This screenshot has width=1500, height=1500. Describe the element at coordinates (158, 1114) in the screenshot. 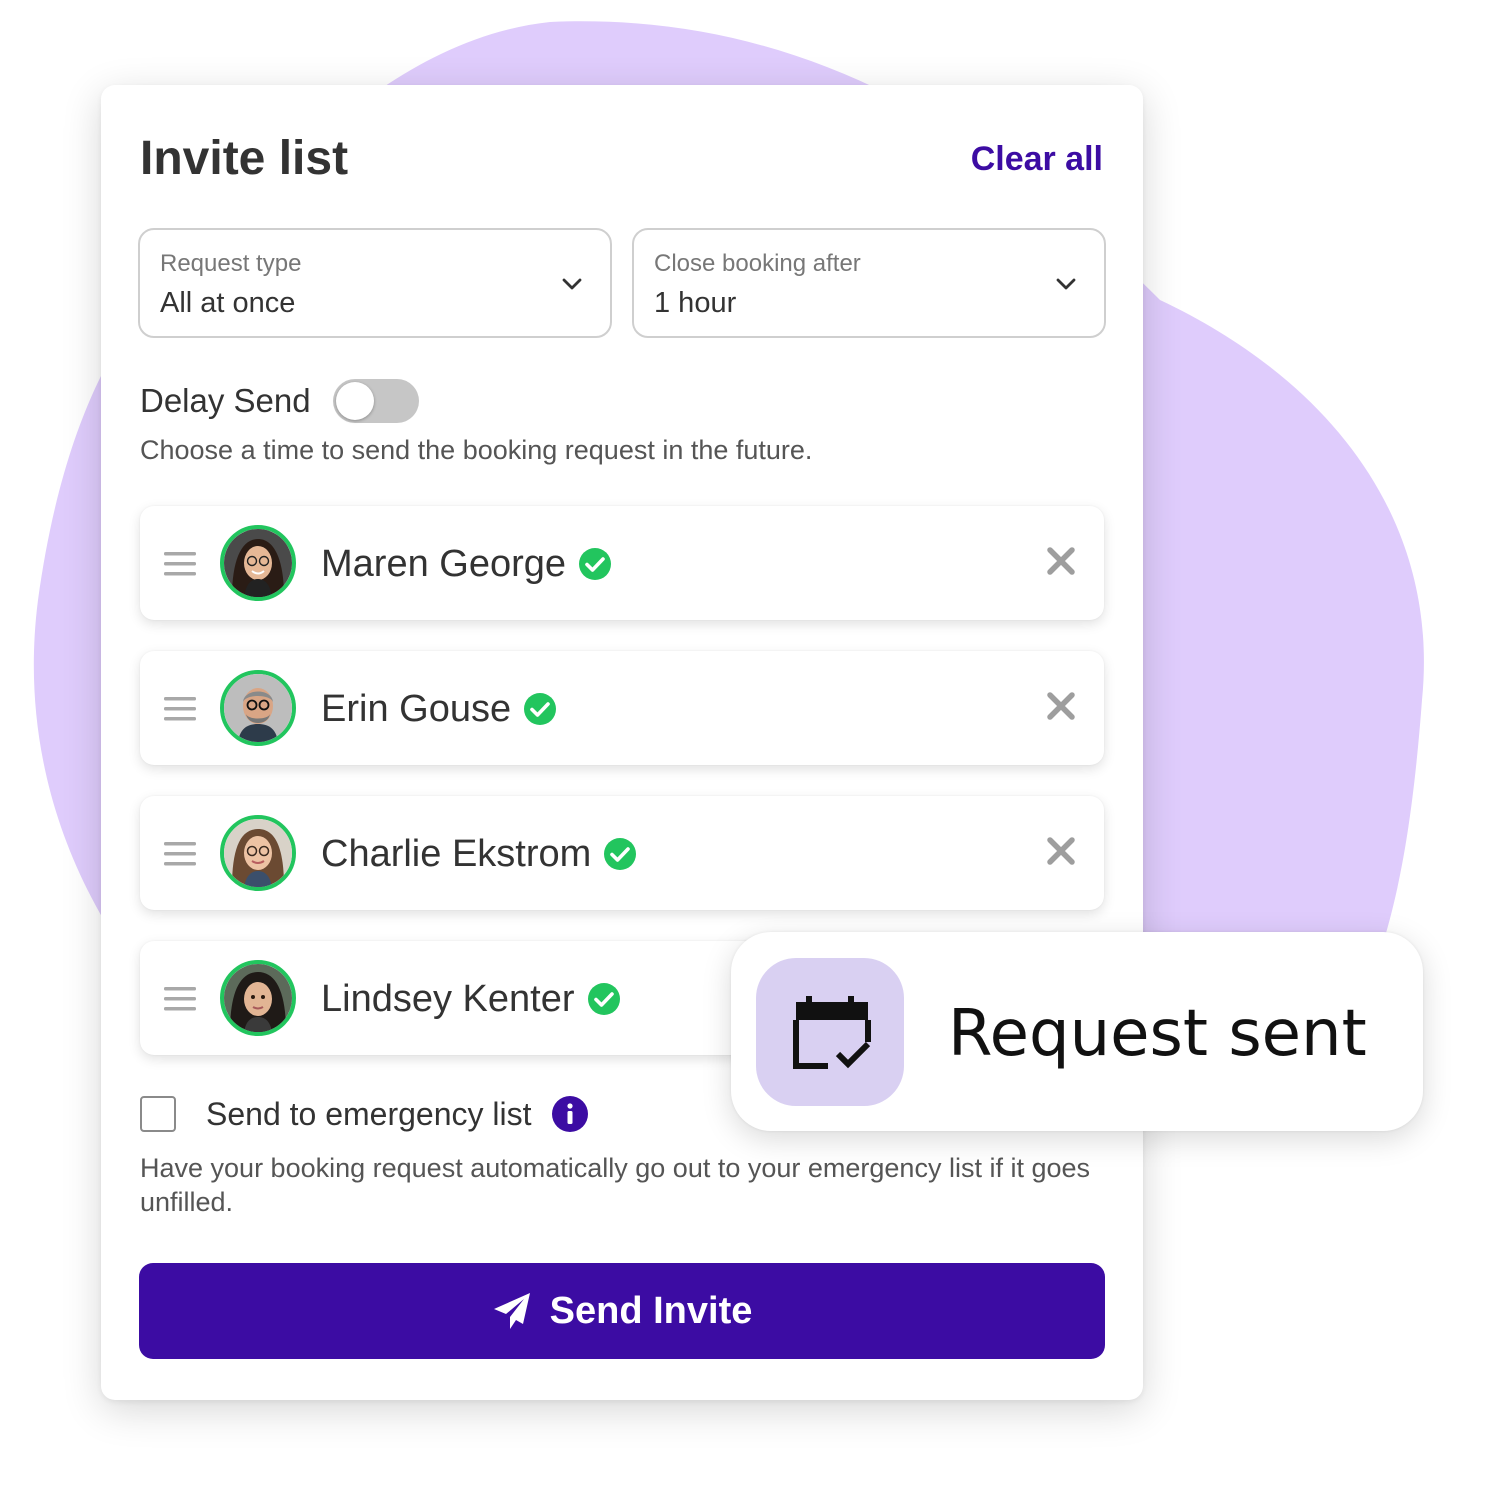

I see `emergency-list-checkbox` at that location.